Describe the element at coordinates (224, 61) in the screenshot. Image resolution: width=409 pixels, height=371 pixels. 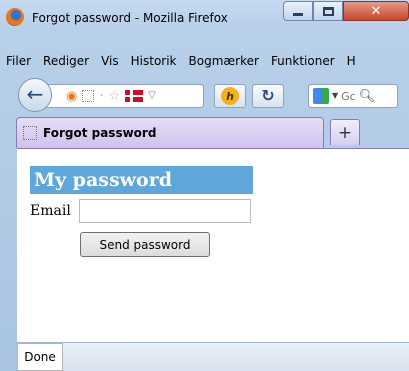
I see `menu-bogmaerker: Bogmærker` at that location.